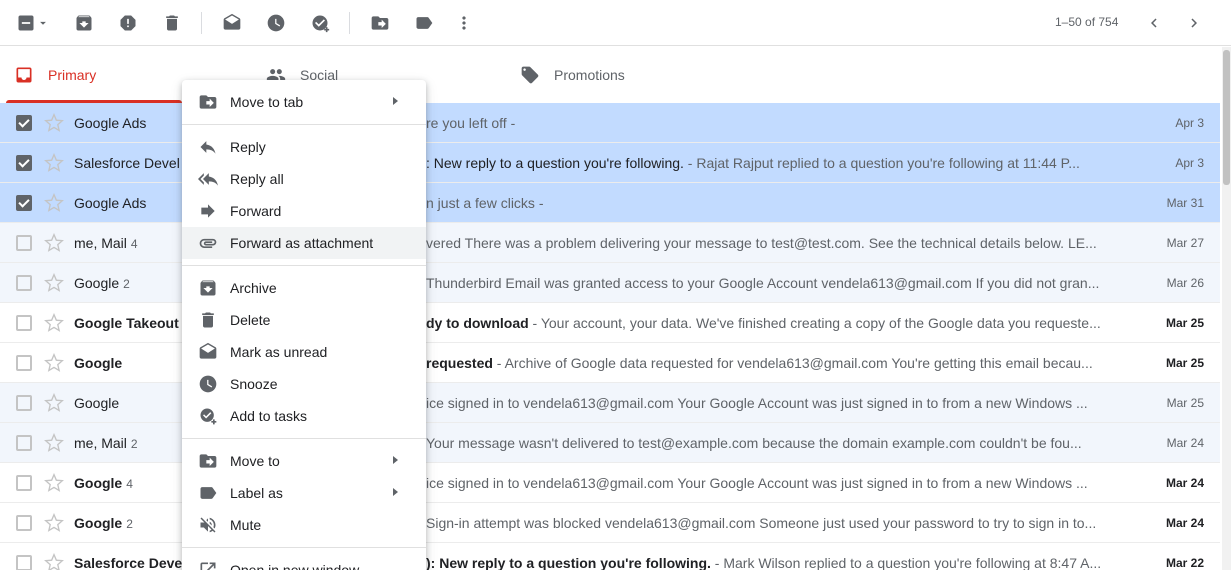 The width and height of the screenshot is (1231, 570). What do you see at coordinates (43, 23) in the screenshot?
I see `chevron-down-icon` at bounding box center [43, 23].